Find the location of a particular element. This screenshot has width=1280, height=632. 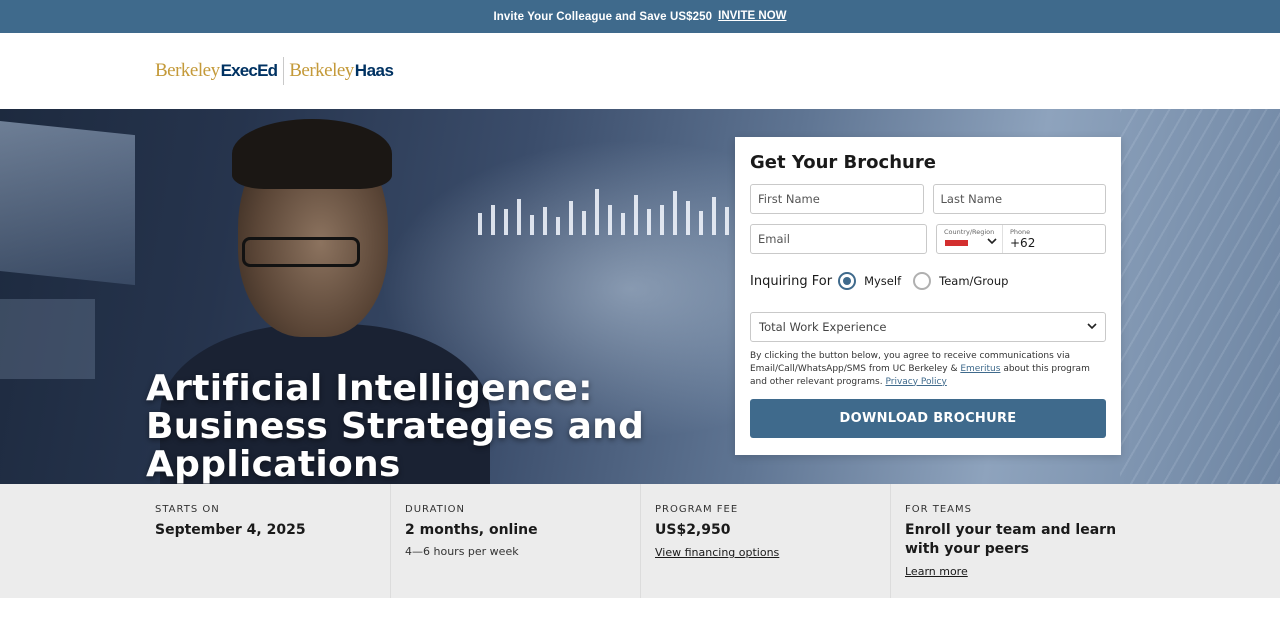

logo-divider is located at coordinates (284, 71).